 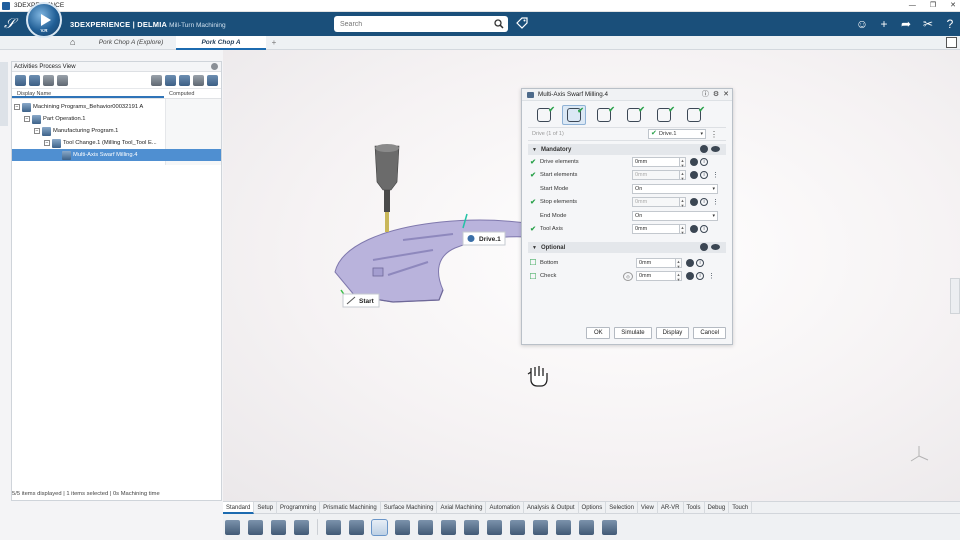 I want to click on home-icon: ⌂, so click(x=72, y=42).